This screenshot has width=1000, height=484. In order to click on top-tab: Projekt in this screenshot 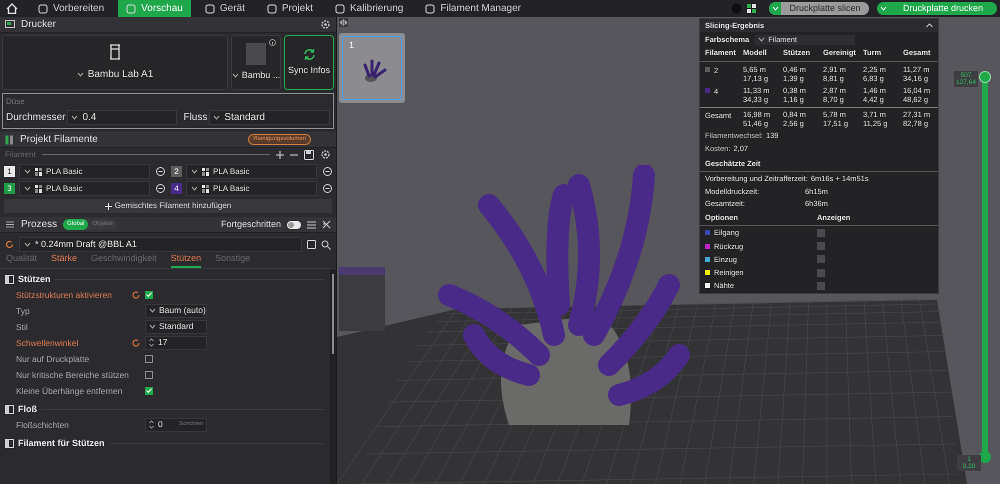, I will do `click(289, 8)`.